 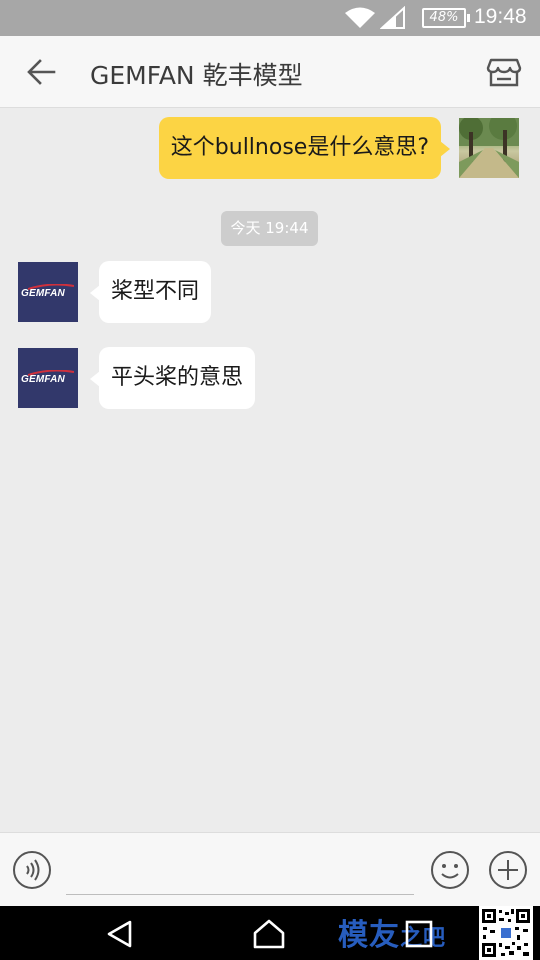 What do you see at coordinates (446, 18) in the screenshot?
I see `battery-indicator: 48%` at bounding box center [446, 18].